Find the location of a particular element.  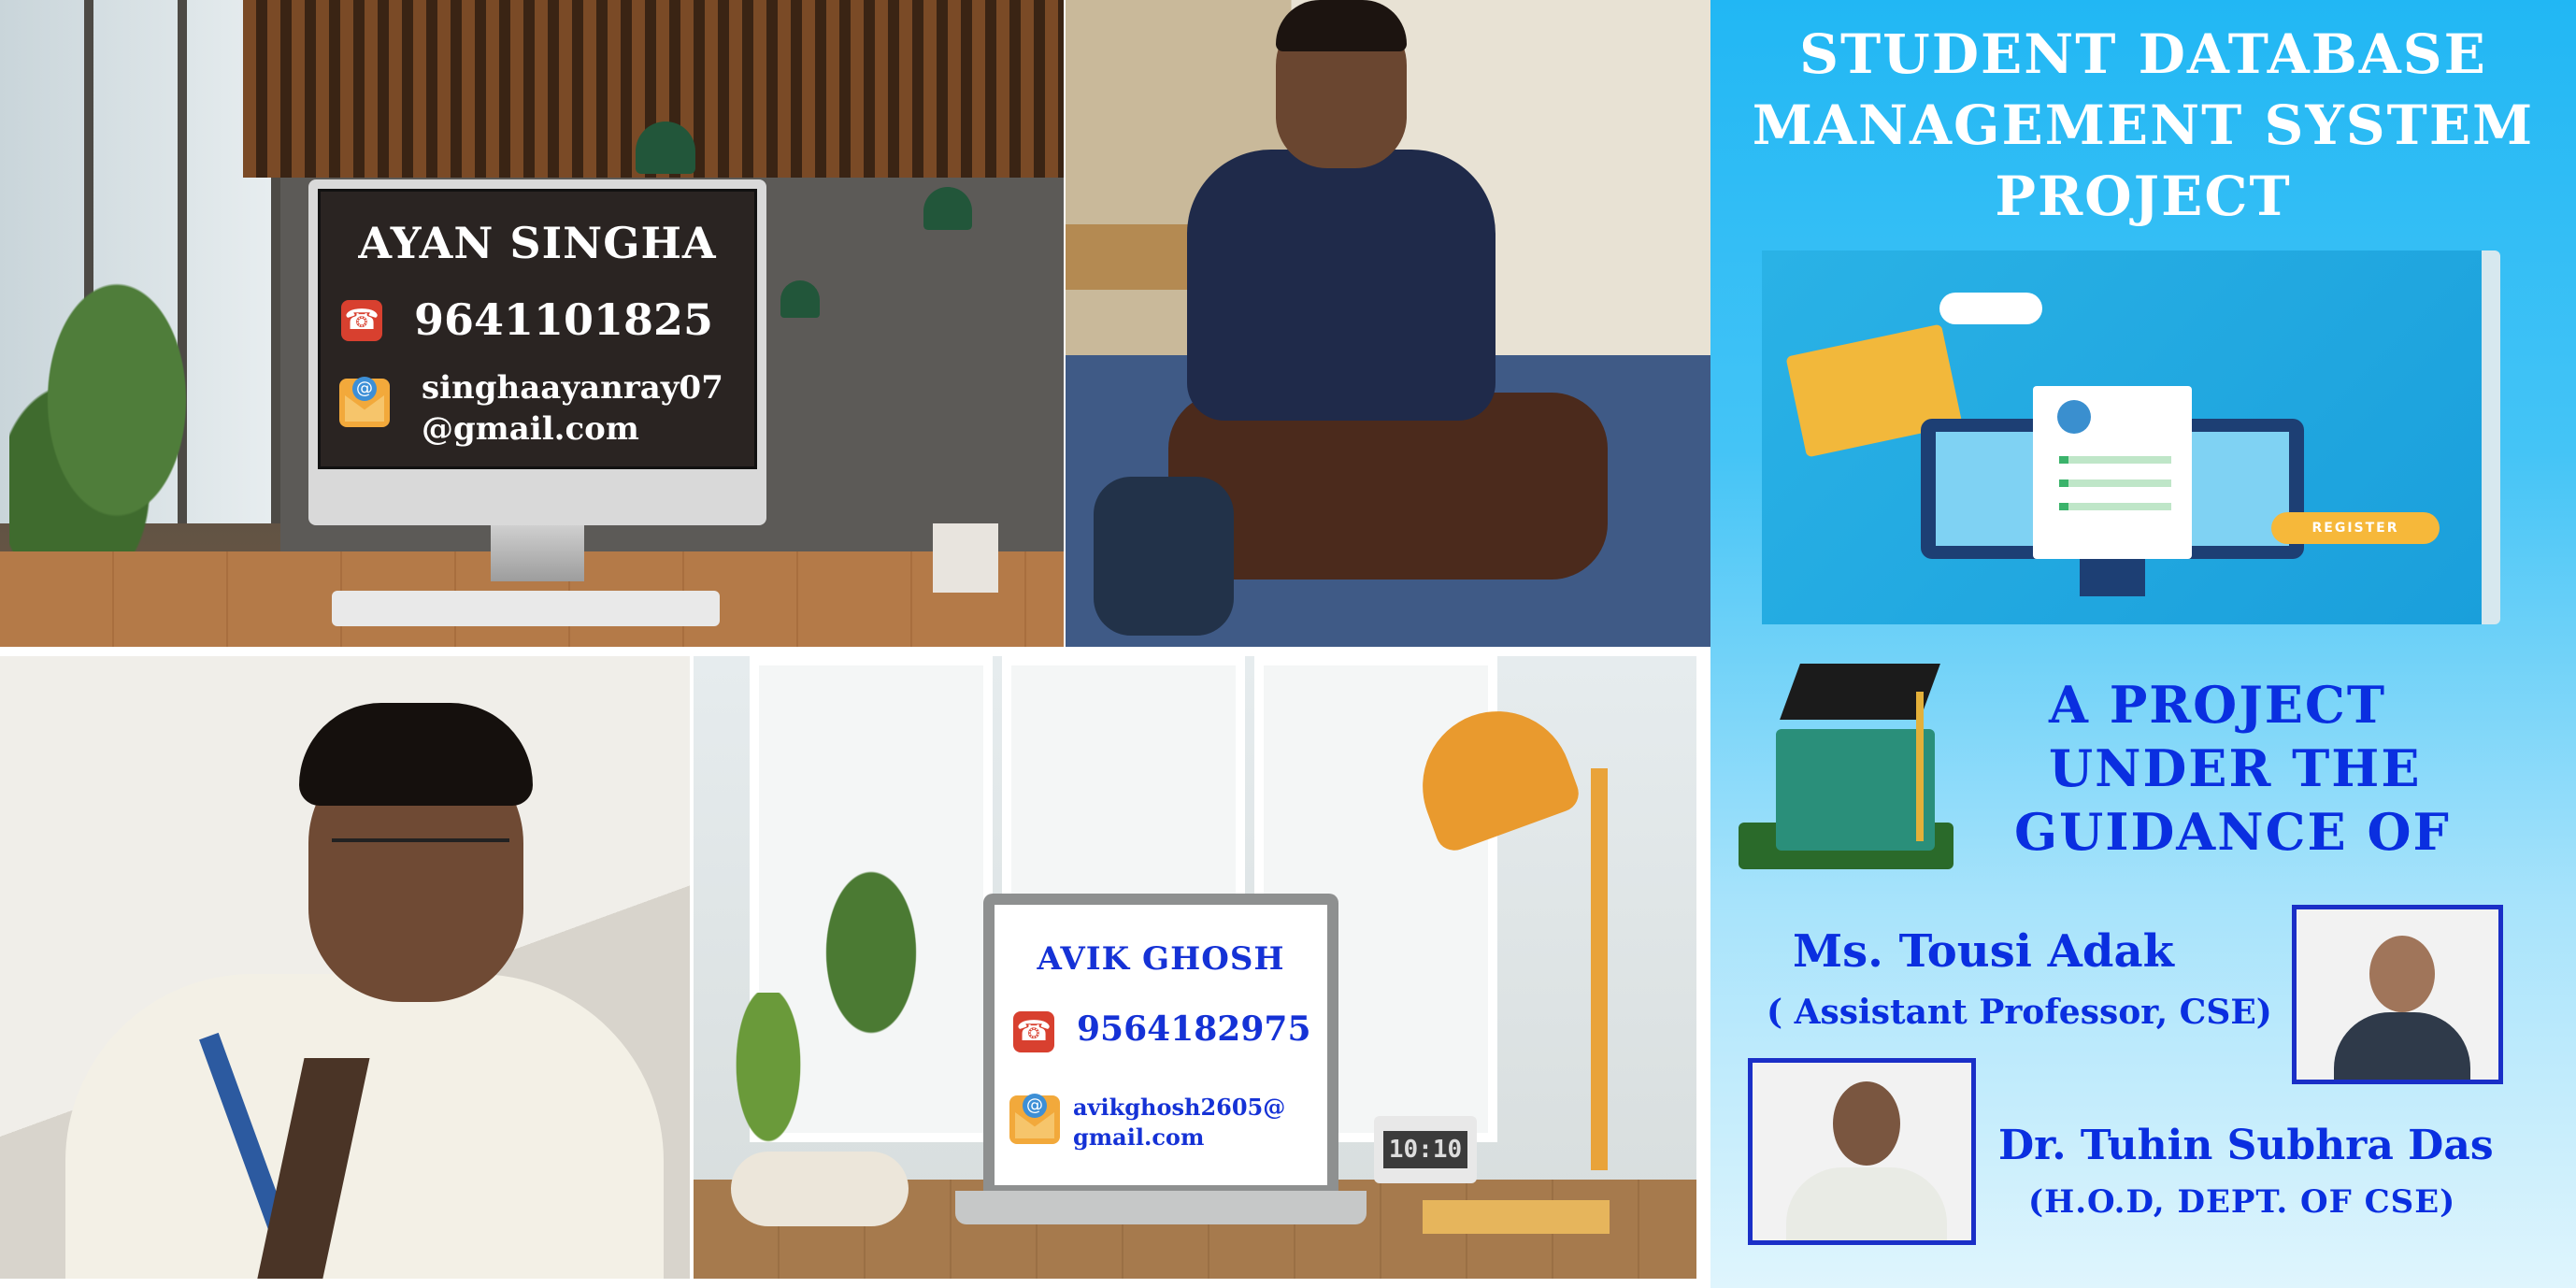

clock-display: 10:10 is located at coordinates (1425, 1149).